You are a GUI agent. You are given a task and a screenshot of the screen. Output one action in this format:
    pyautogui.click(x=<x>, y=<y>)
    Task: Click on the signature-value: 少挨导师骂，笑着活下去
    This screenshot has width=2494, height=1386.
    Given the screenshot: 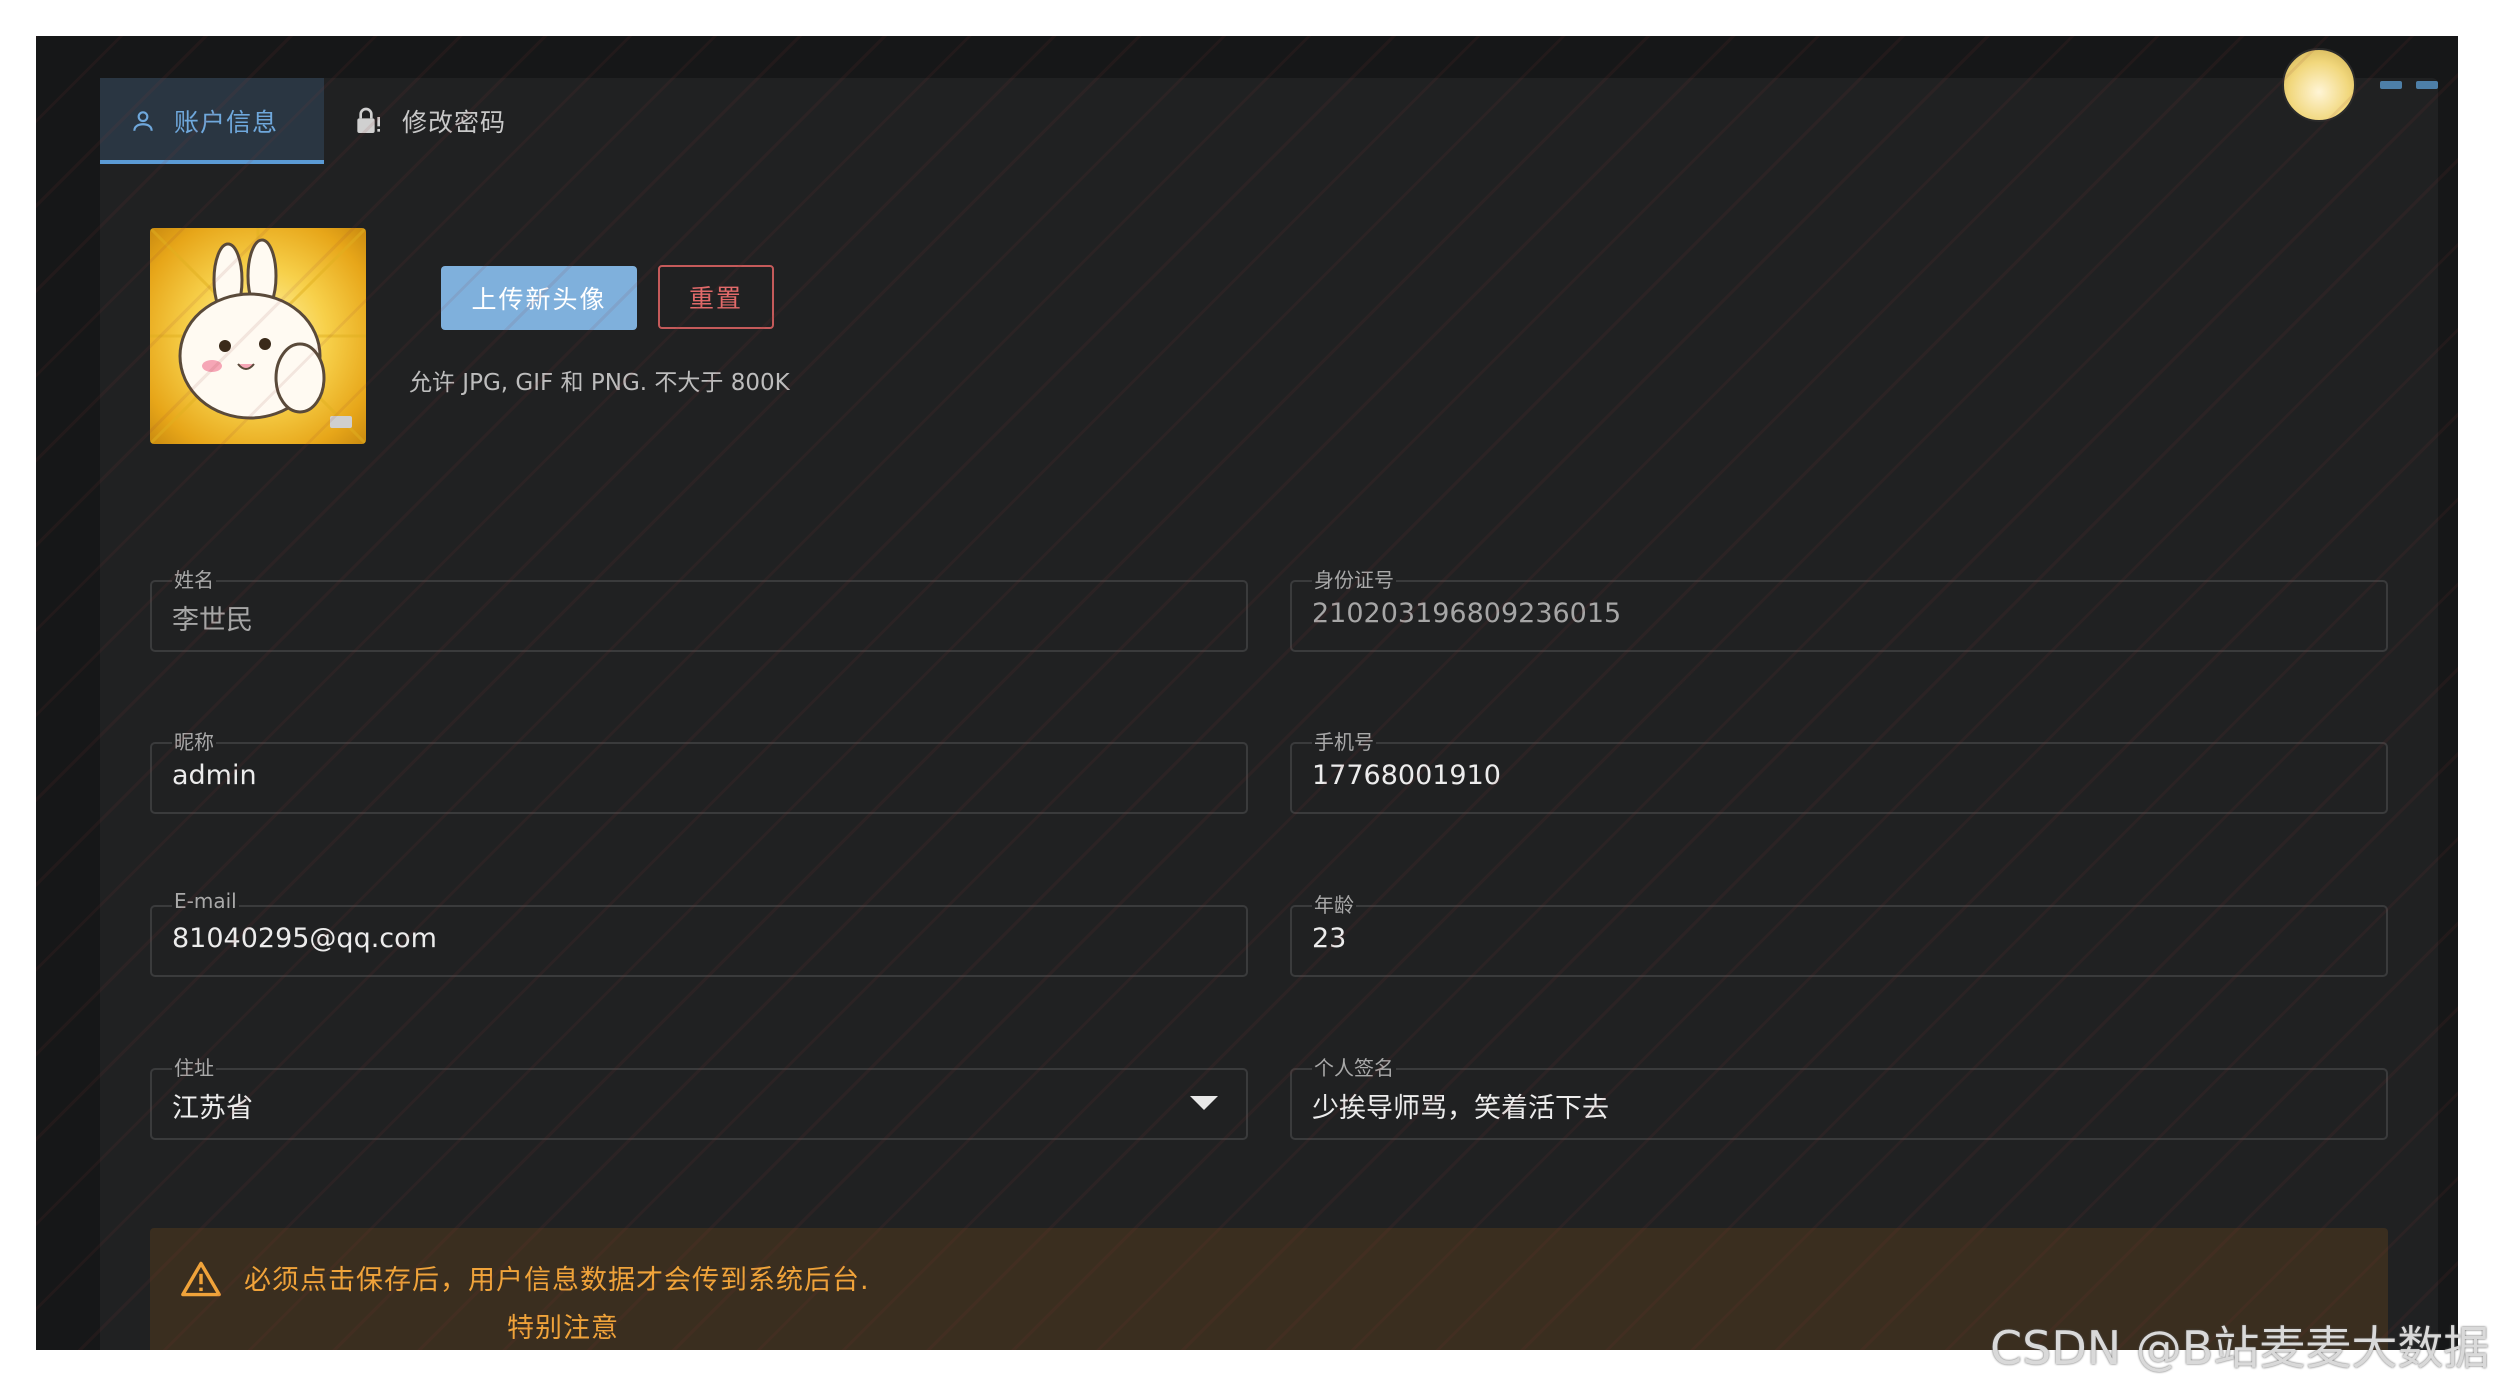 What is the action you would take?
    pyautogui.click(x=1804, y=1105)
    